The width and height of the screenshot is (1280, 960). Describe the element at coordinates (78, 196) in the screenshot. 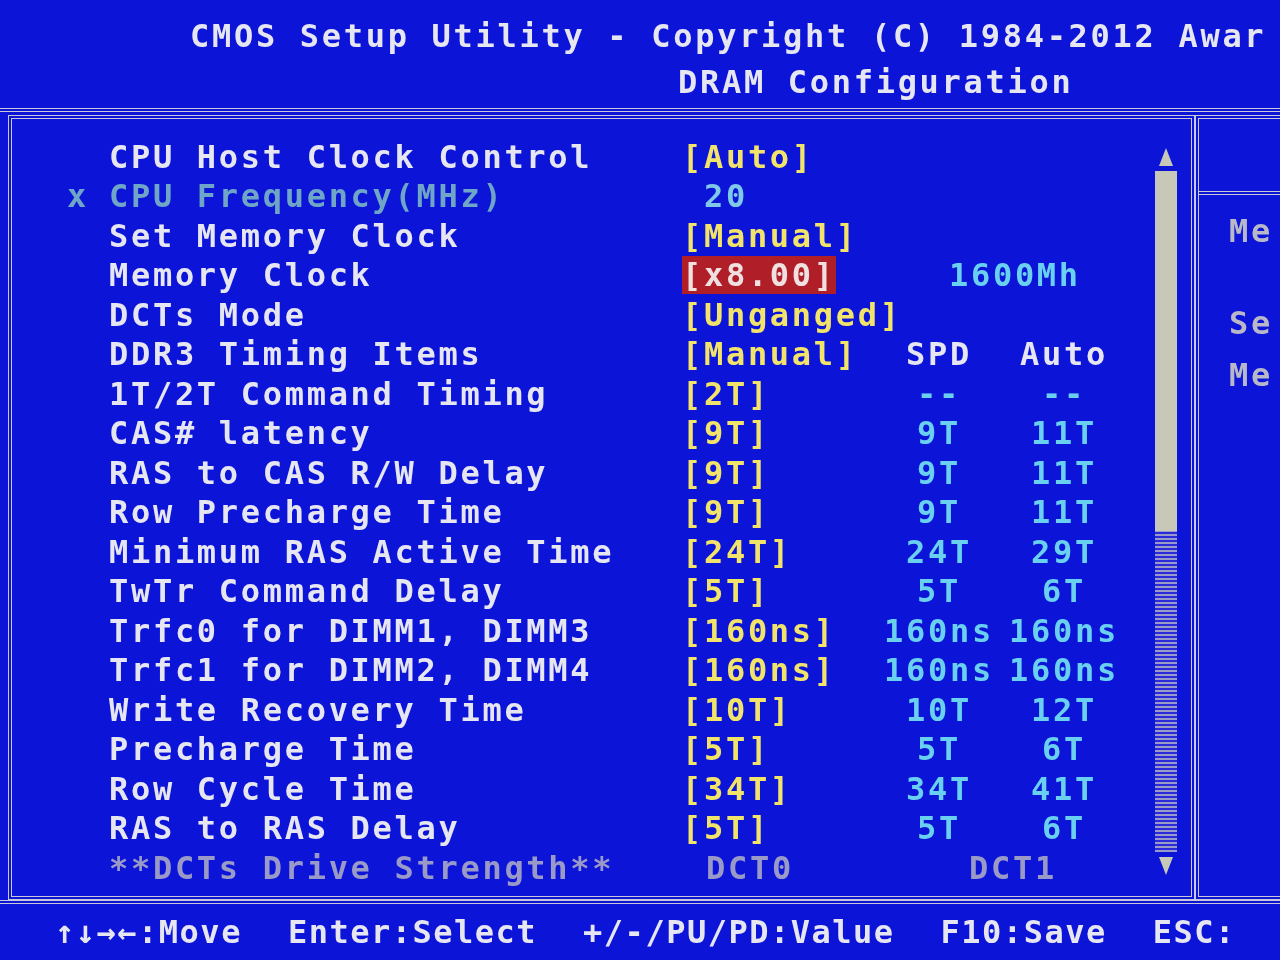

I see `locked-marker: x` at that location.